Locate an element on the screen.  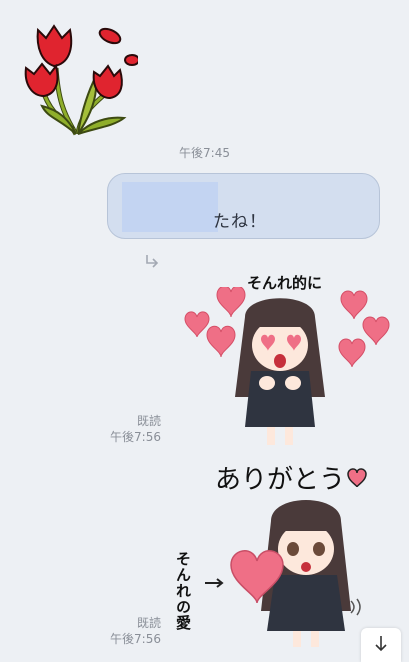
scroll-down-icon is located at coordinates (381, 644).